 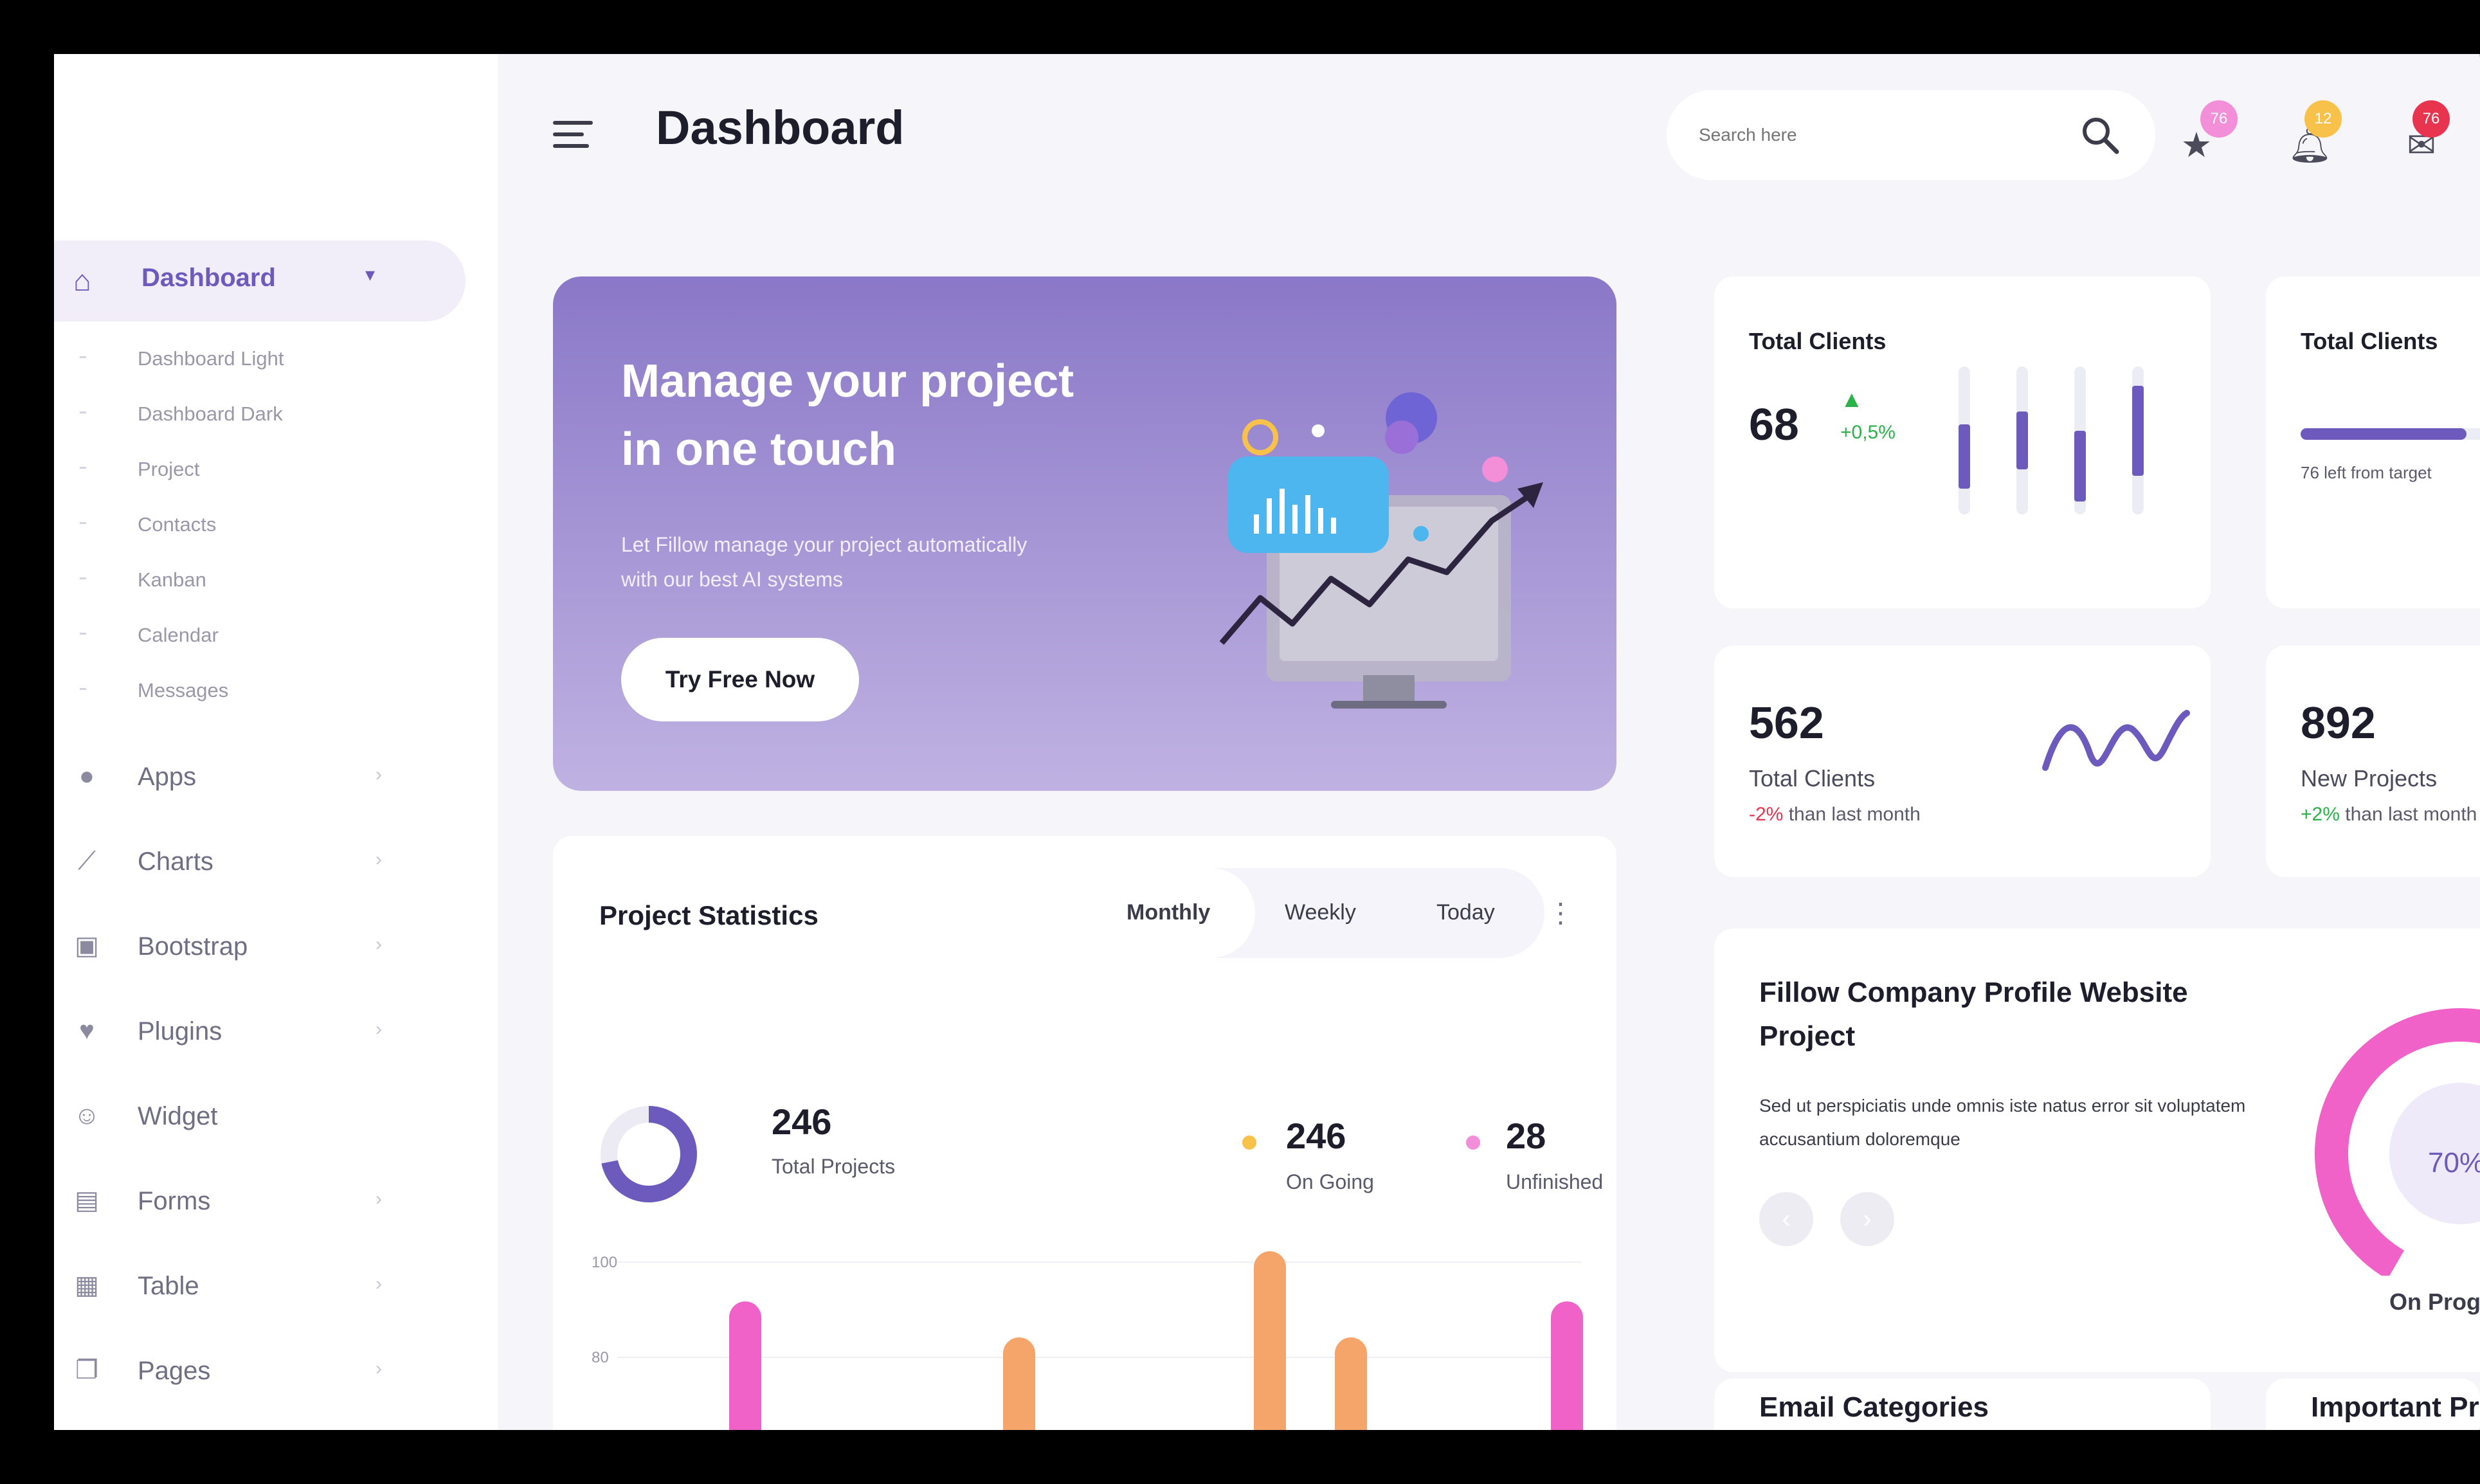 What do you see at coordinates (910, 415) in the screenshot?
I see `hero-title: Manage your project in one touch` at bounding box center [910, 415].